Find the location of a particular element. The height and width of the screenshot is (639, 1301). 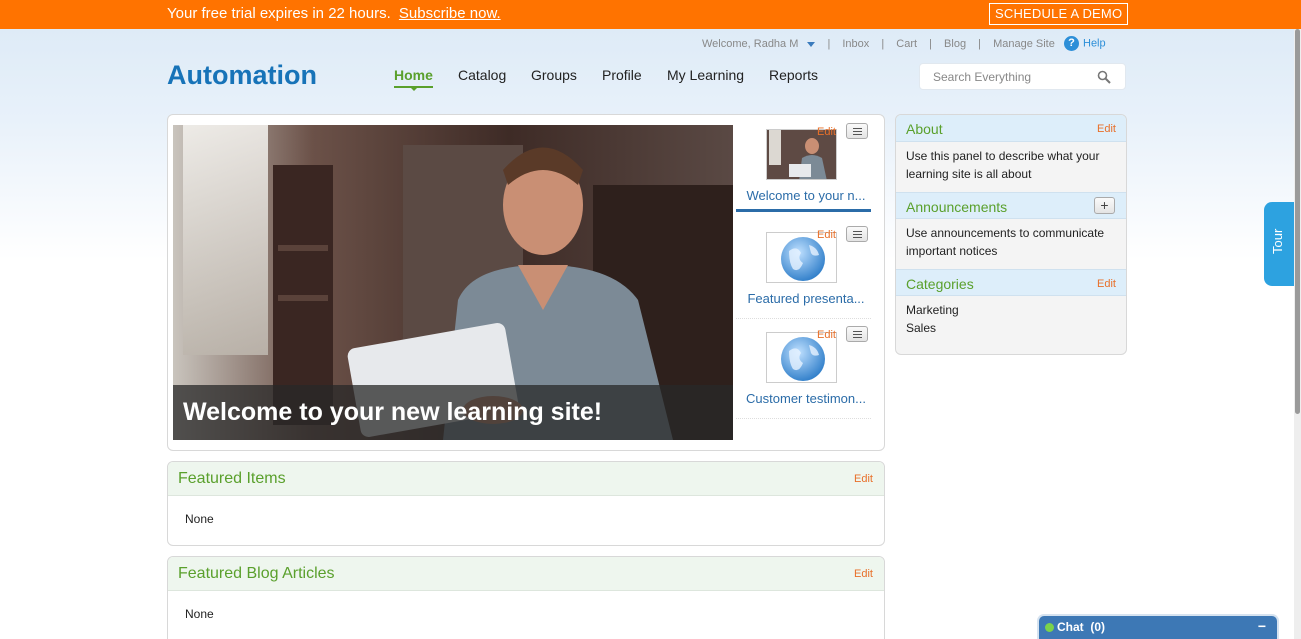

selected-indicator is located at coordinates (803, 210).